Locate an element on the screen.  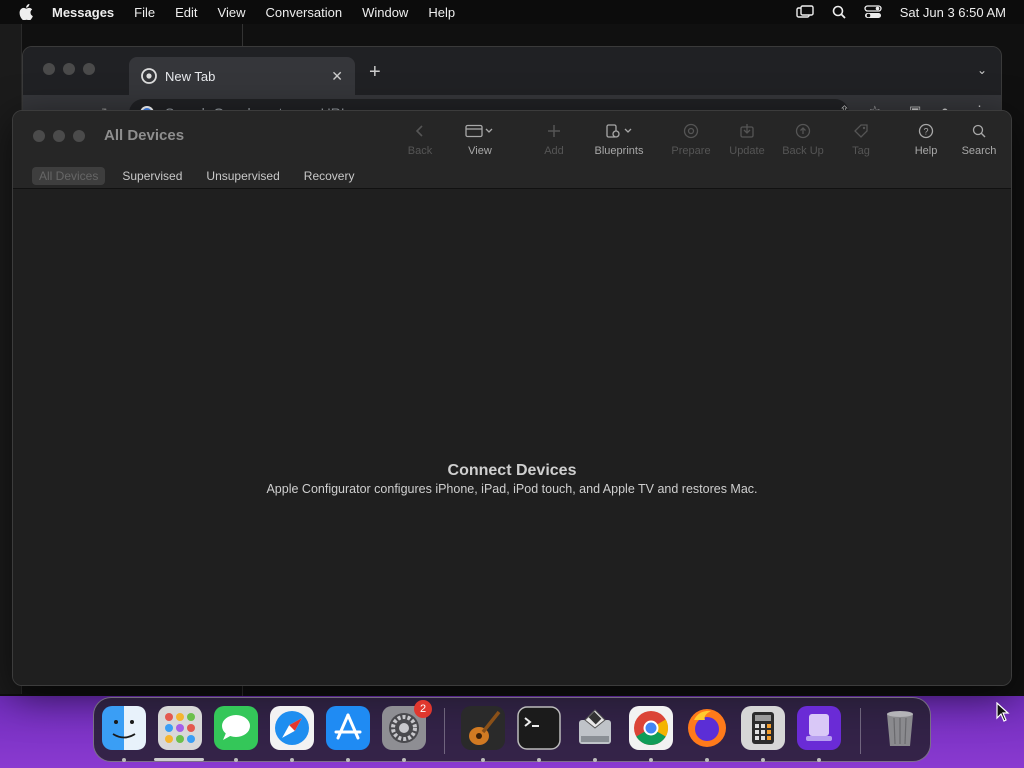
menu-view: View is located at coordinates (232, 12).